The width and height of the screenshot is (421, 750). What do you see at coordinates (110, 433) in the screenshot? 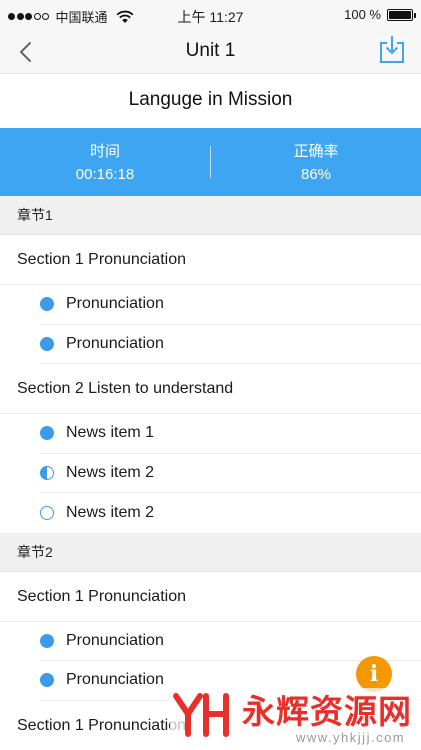
I see `lesson-item-label: News item 1` at bounding box center [110, 433].